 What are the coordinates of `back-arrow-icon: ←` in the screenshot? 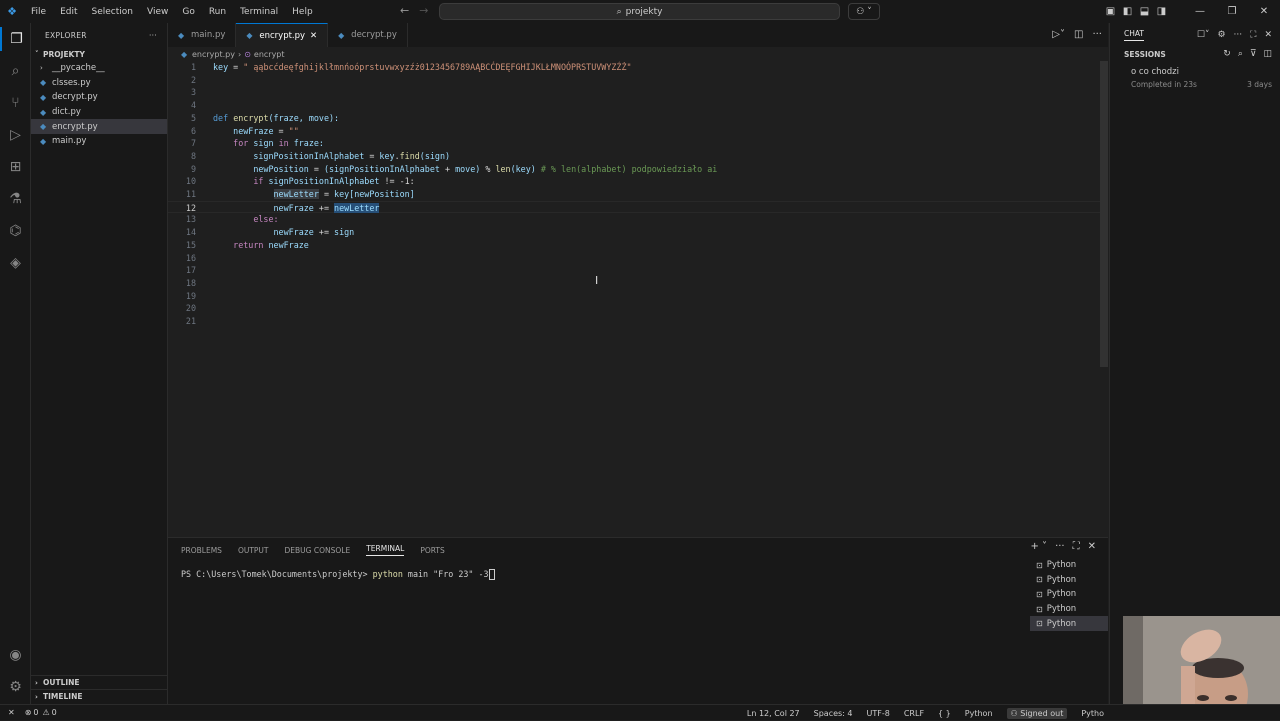 It's located at (404, 10).